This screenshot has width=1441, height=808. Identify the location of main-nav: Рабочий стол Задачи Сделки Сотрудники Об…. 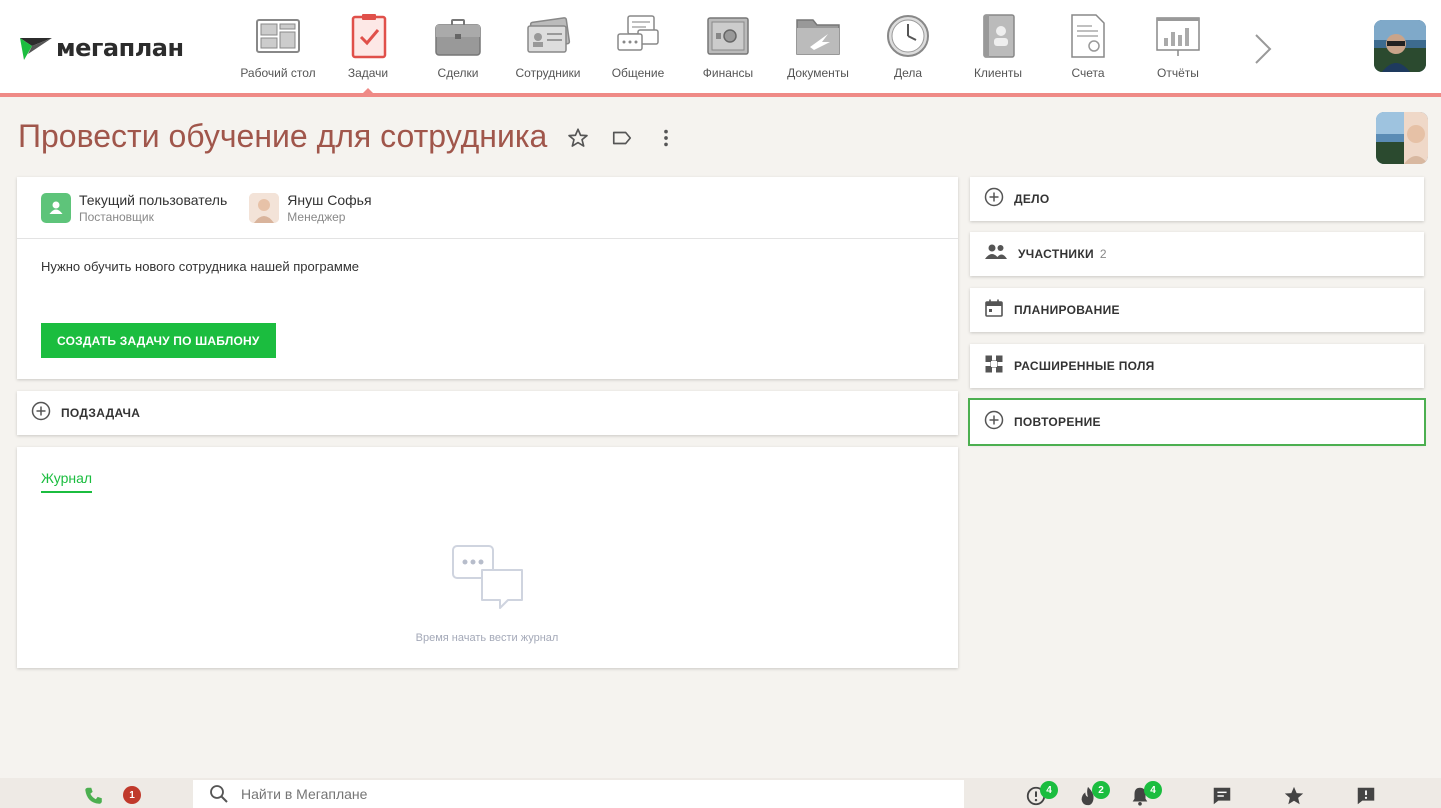
(728, 53).